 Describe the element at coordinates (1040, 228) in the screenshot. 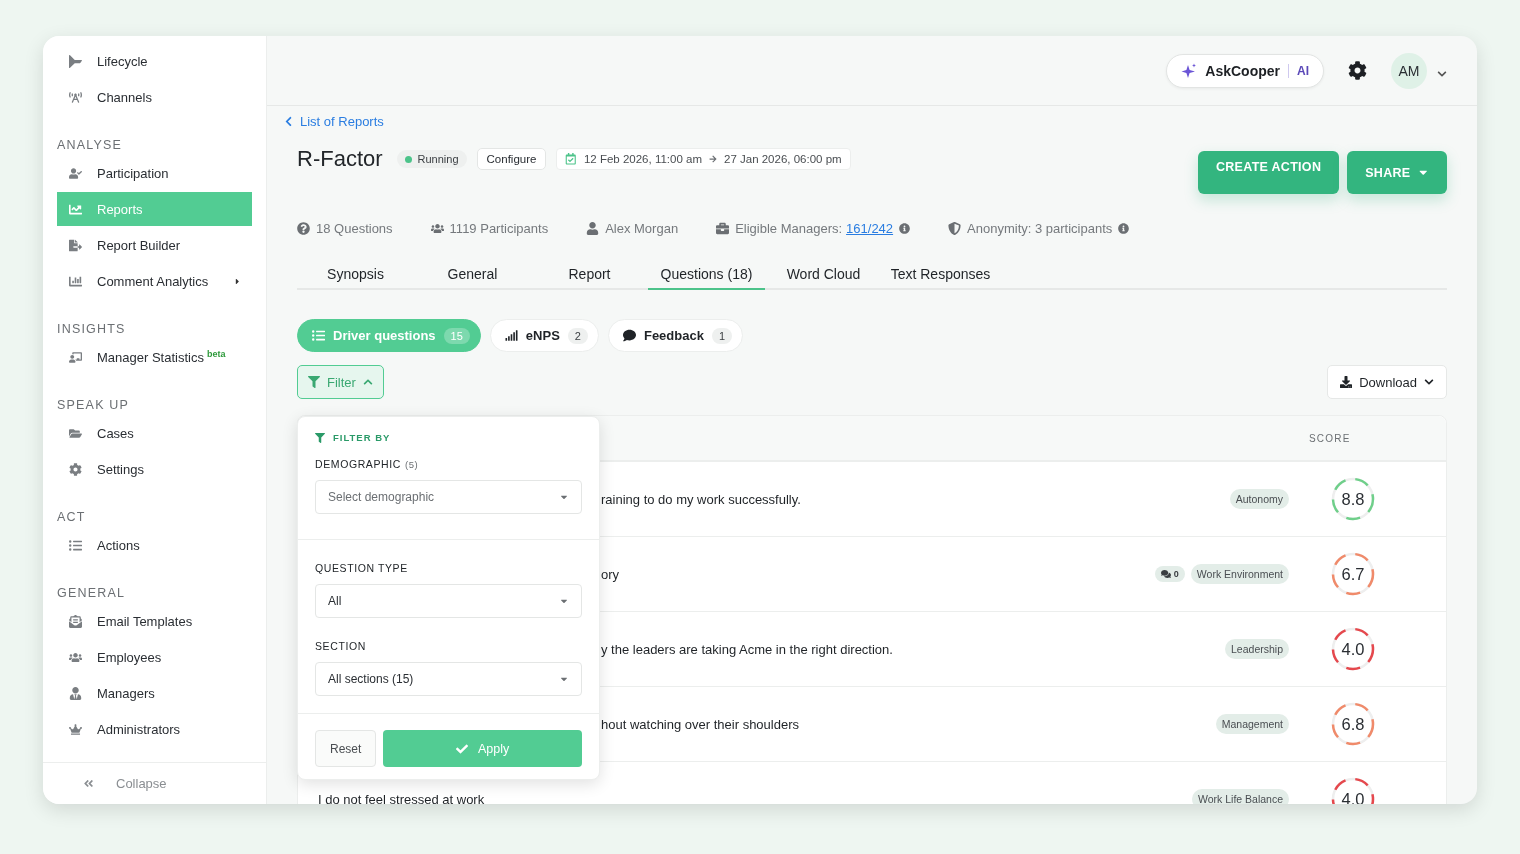

I see `meta-text: Anonymity: 3 participants` at that location.